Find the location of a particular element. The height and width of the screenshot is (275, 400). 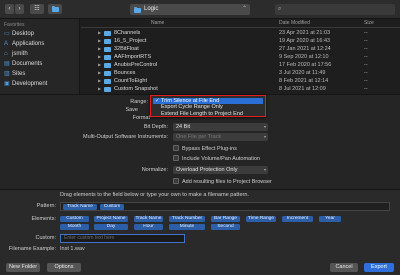

chevron-updown-icon: ▾ is located at coordinates (264, 136).